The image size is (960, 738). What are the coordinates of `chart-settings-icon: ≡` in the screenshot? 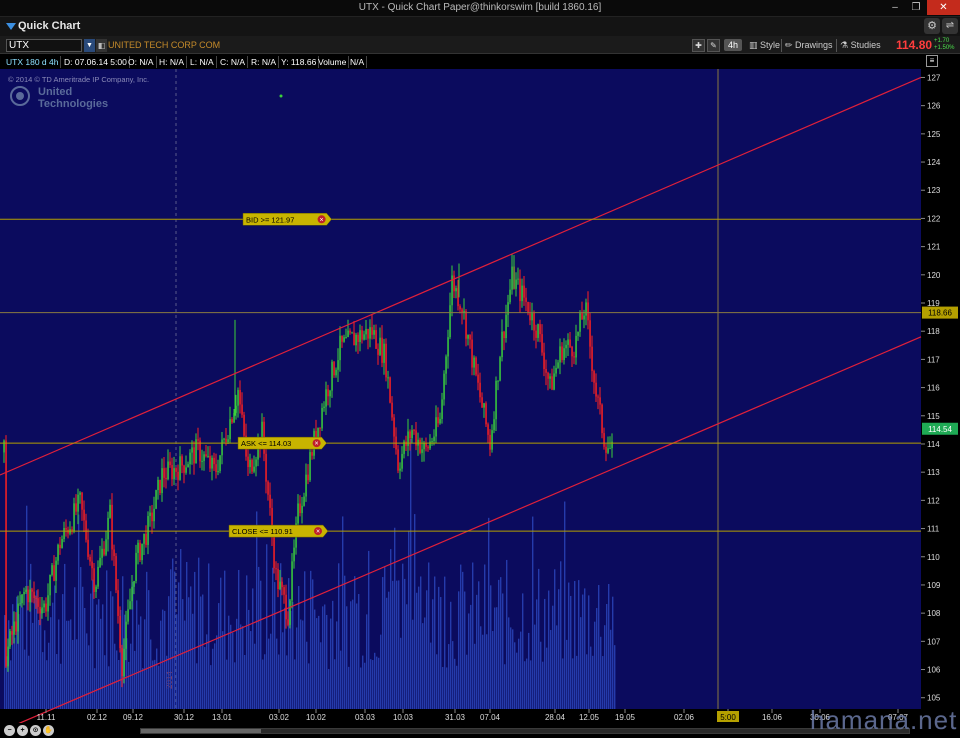 It's located at (932, 61).